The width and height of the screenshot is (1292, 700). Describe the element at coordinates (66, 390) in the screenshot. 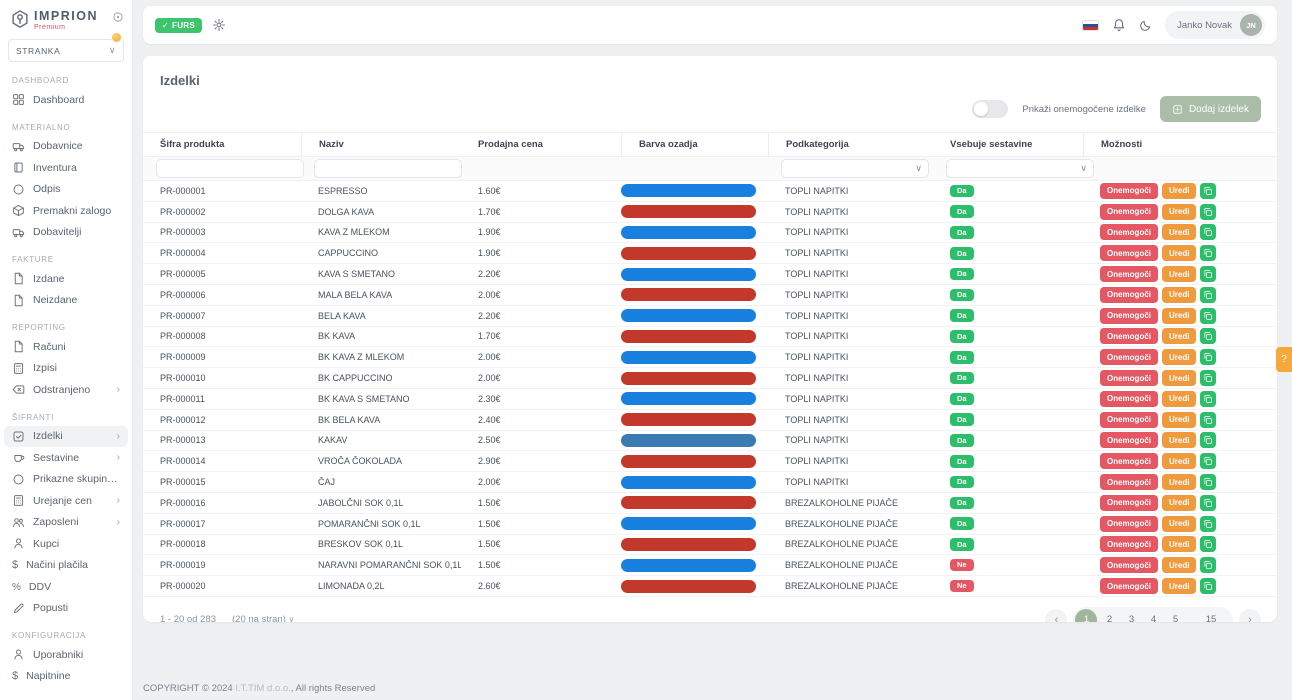

I see `sidebar-item-odstranjeno: Odstranjeno ›` at that location.